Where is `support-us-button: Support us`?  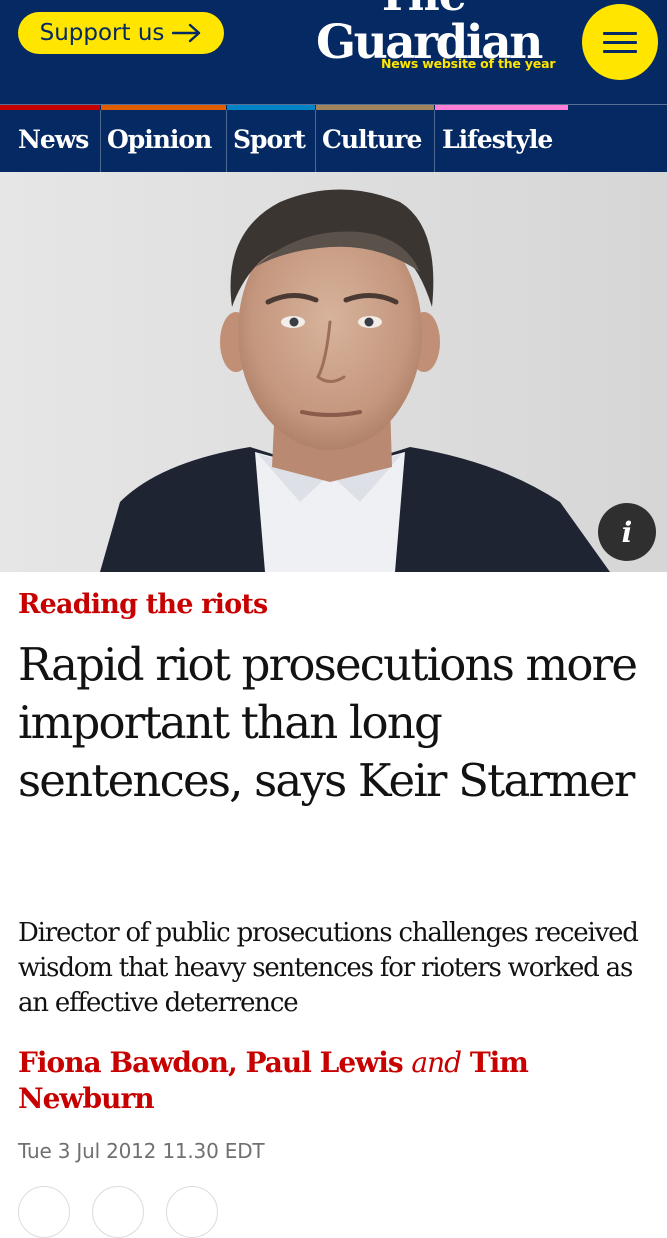
support-us-button: Support us is located at coordinates (121, 33).